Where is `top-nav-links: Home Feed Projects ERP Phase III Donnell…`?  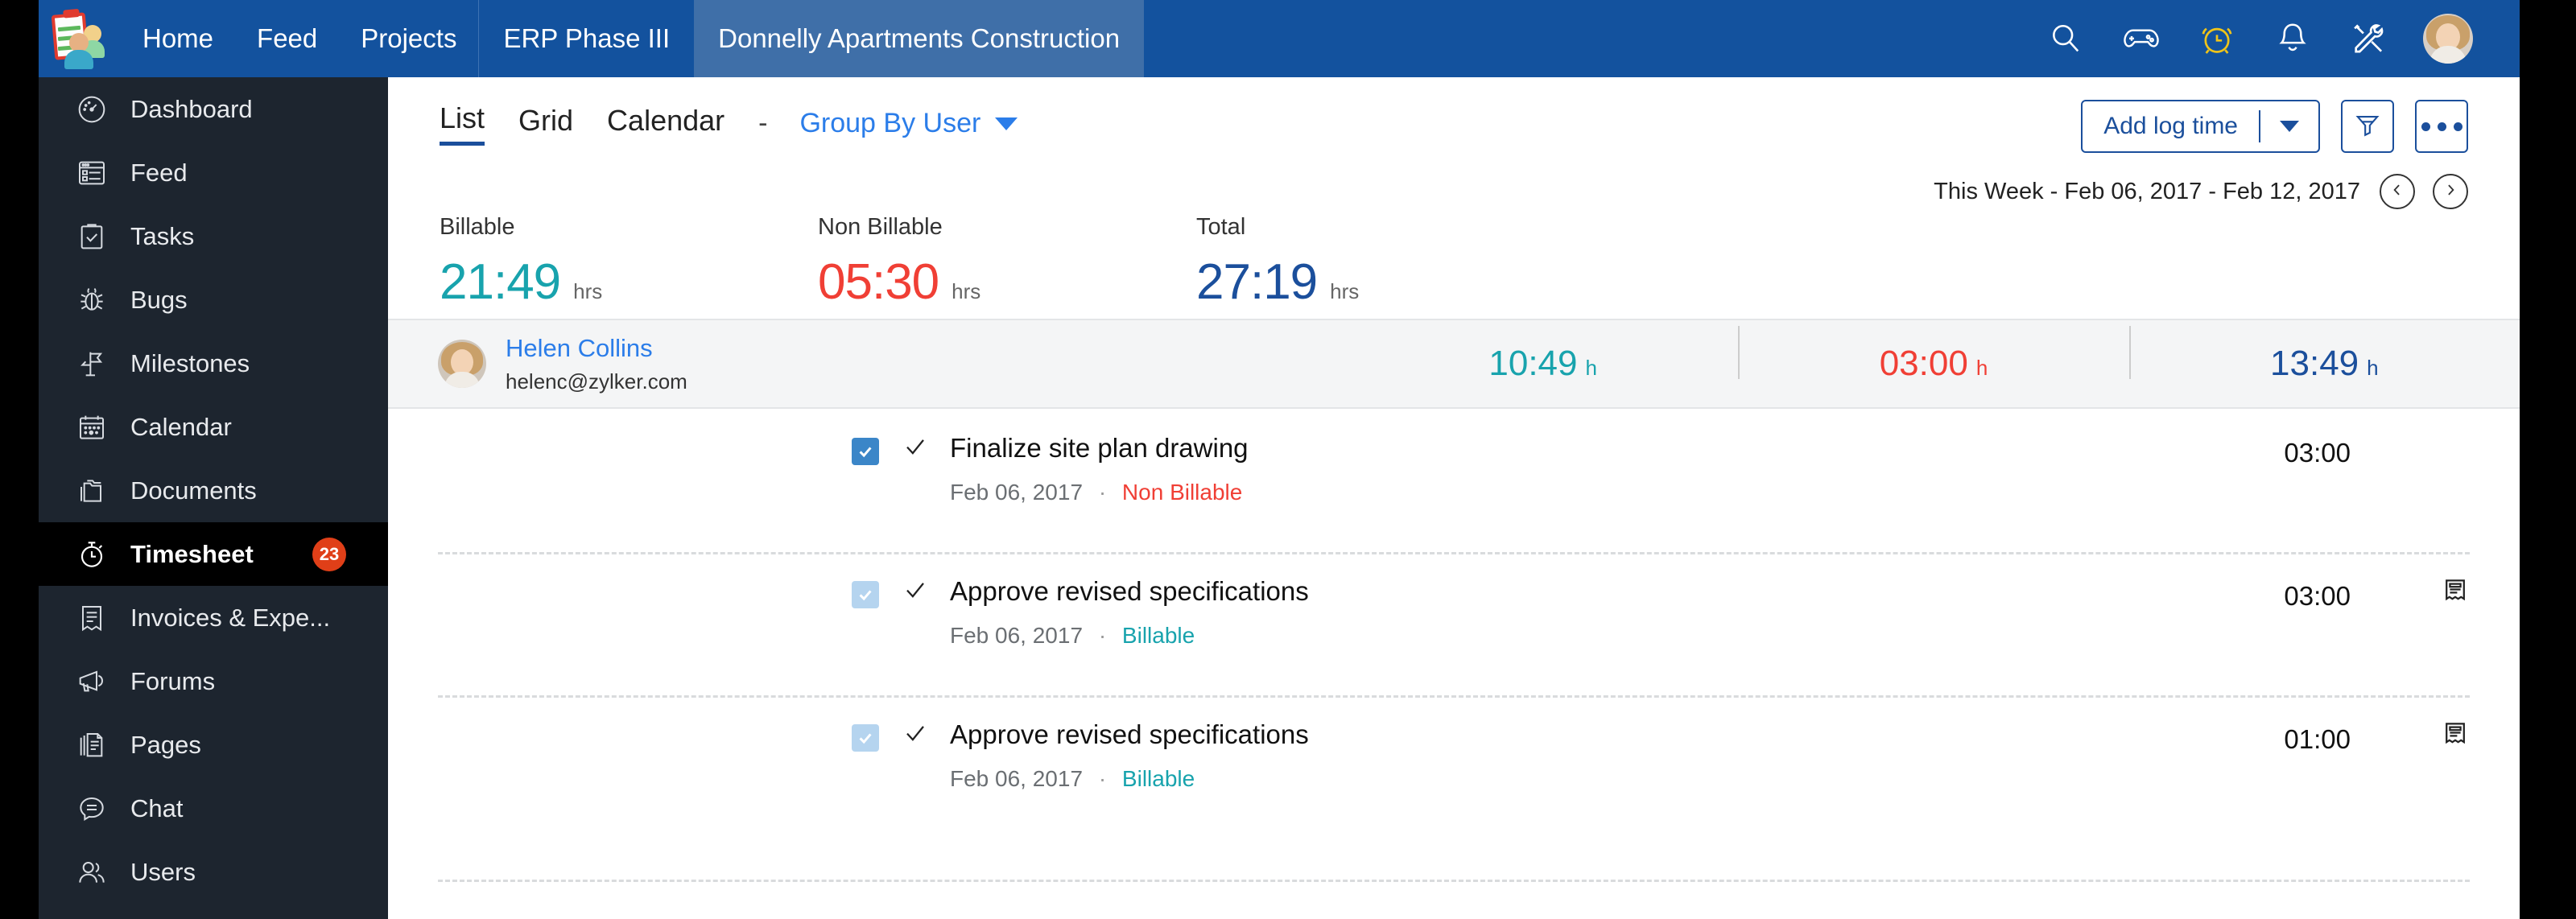 top-nav-links: Home Feed Projects ERP Phase III Donnell… is located at coordinates (633, 38).